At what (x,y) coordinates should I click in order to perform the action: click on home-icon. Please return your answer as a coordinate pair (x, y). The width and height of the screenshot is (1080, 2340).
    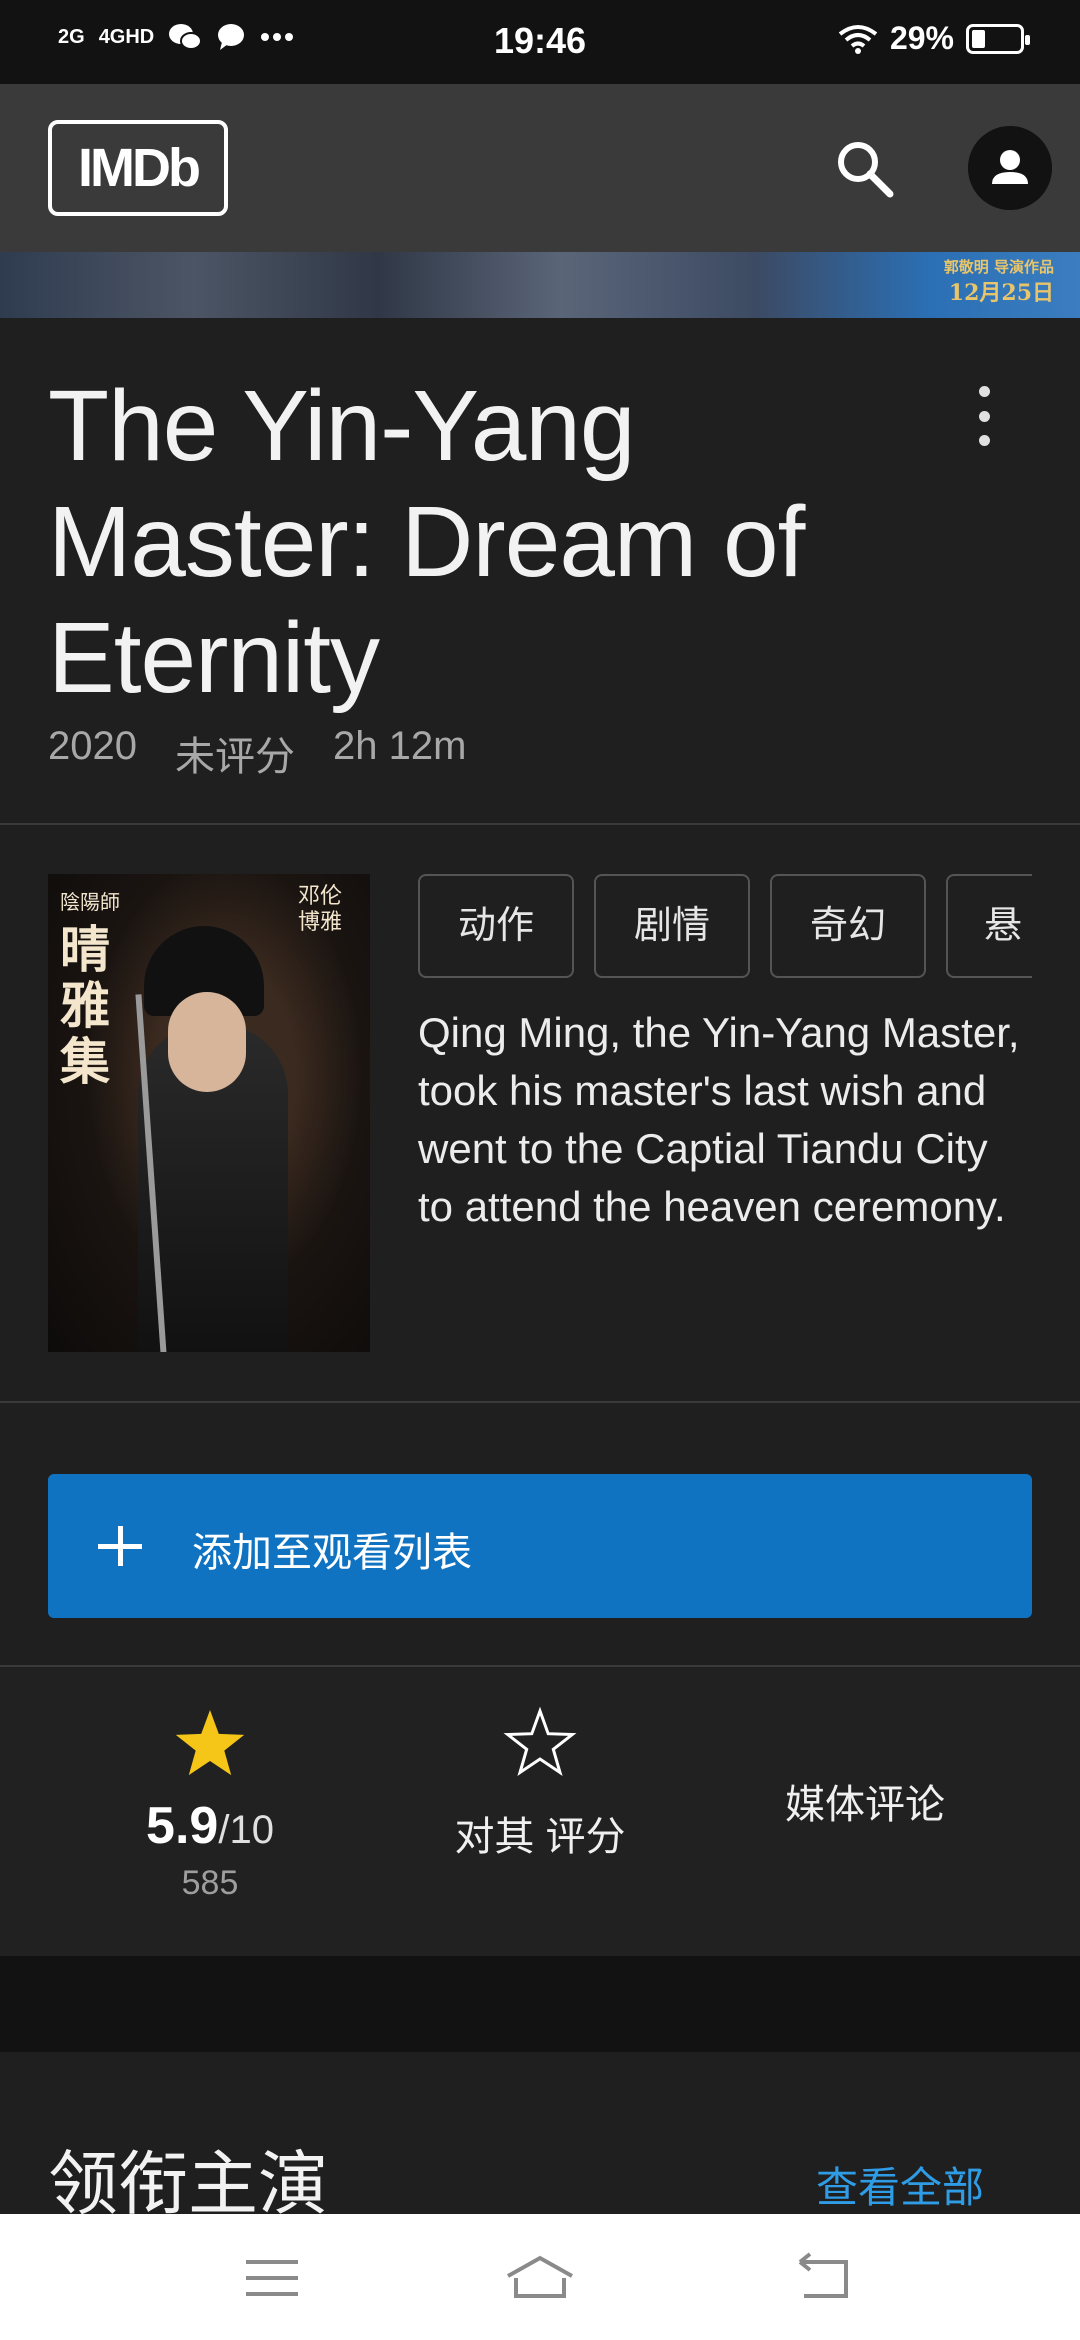
    Looking at the image, I should click on (540, 2278).